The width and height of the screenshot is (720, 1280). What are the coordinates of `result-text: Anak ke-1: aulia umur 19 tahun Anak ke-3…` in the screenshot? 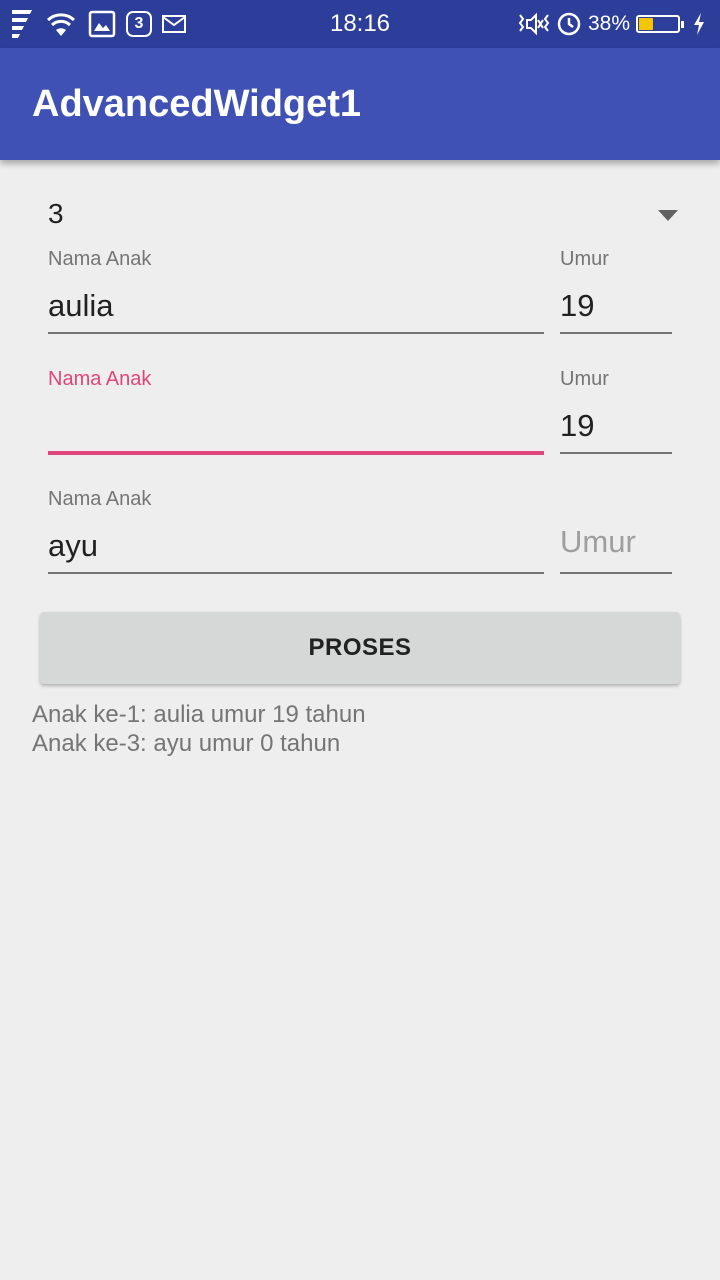 It's located at (199, 729).